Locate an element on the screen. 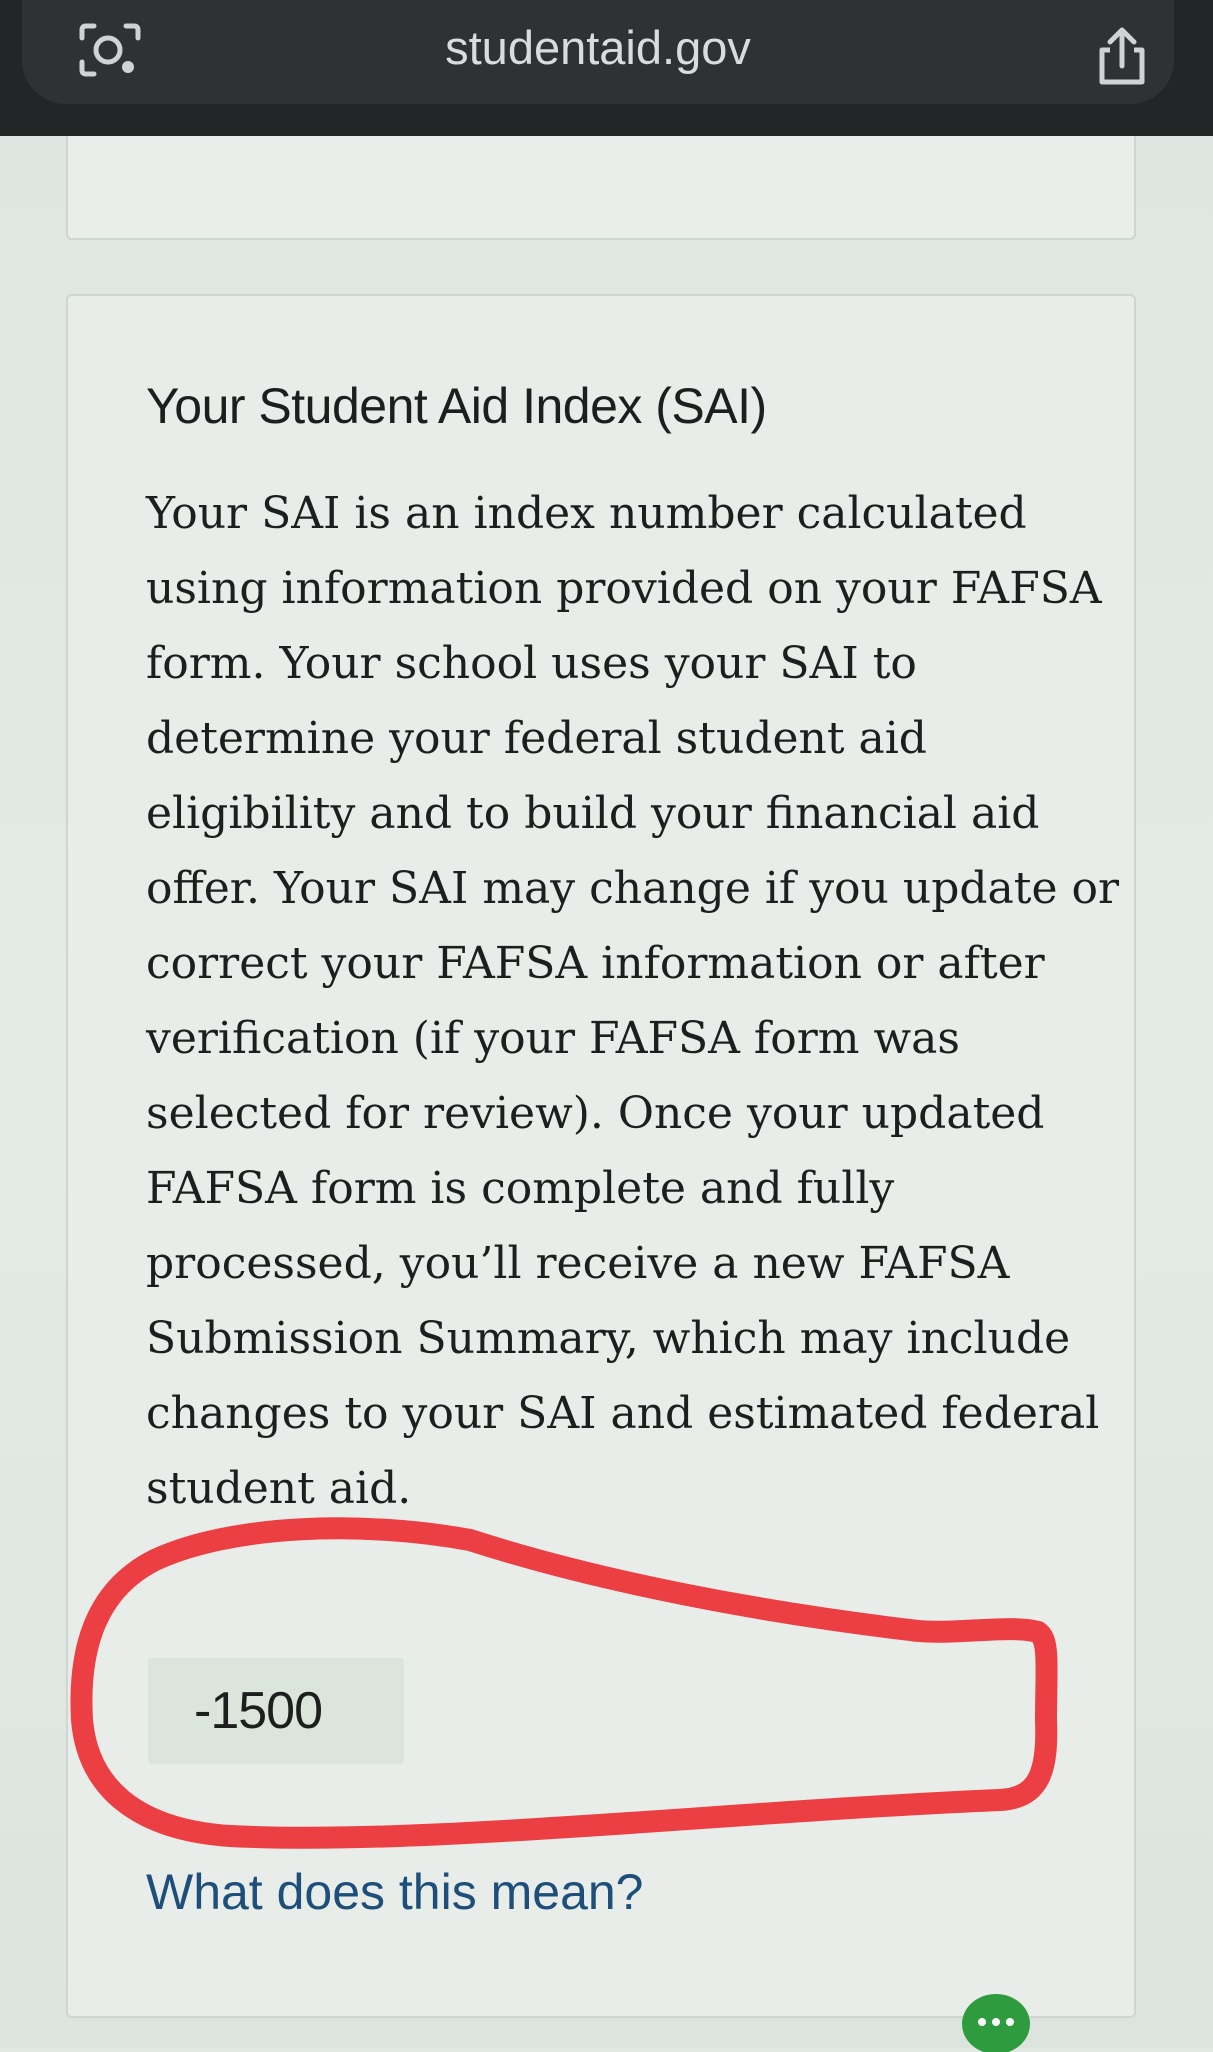 The height and width of the screenshot is (2052, 1213). card-title: Your Student Aid Index (SAI) is located at coordinates (456, 406).